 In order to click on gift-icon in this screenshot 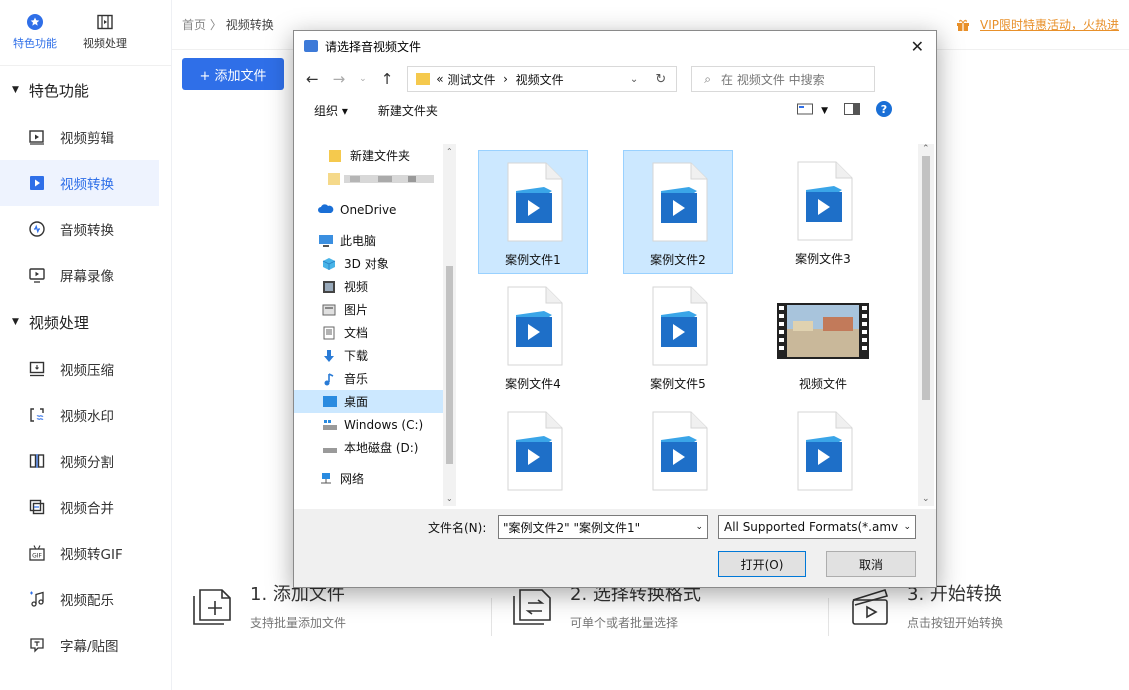, I will do `click(963, 25)`.